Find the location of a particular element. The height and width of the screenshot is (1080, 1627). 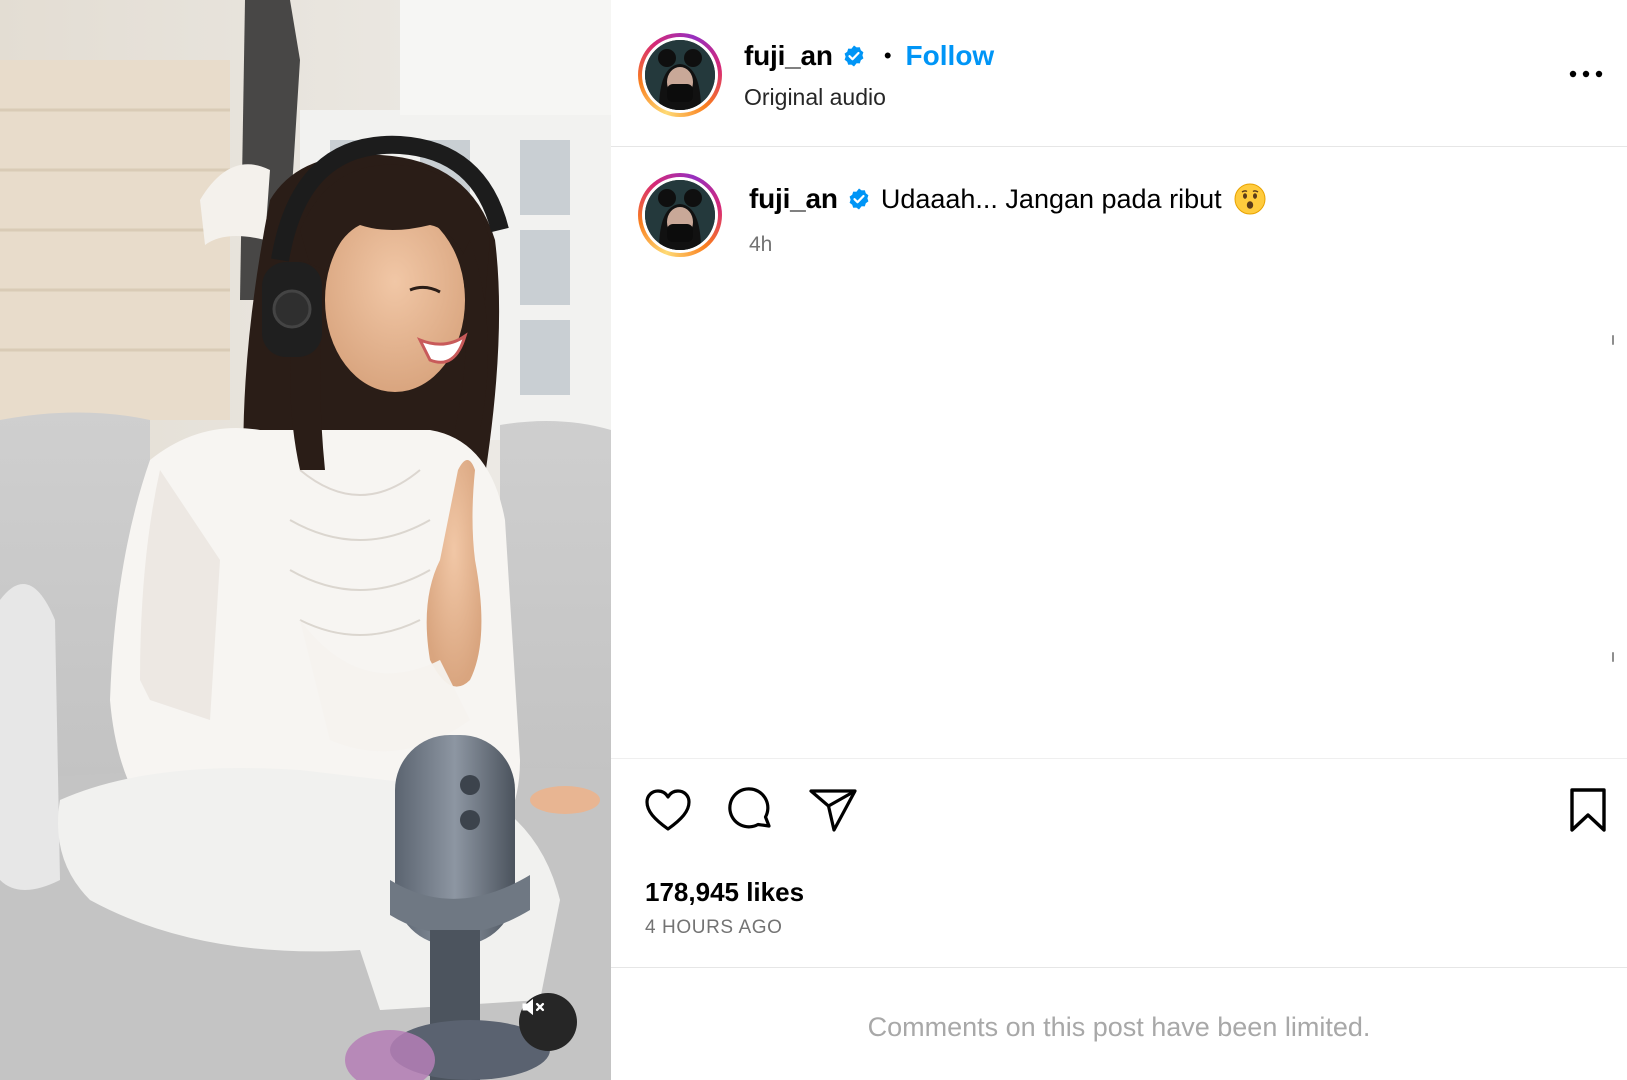

caption-author-avatar is located at coordinates (680, 215).